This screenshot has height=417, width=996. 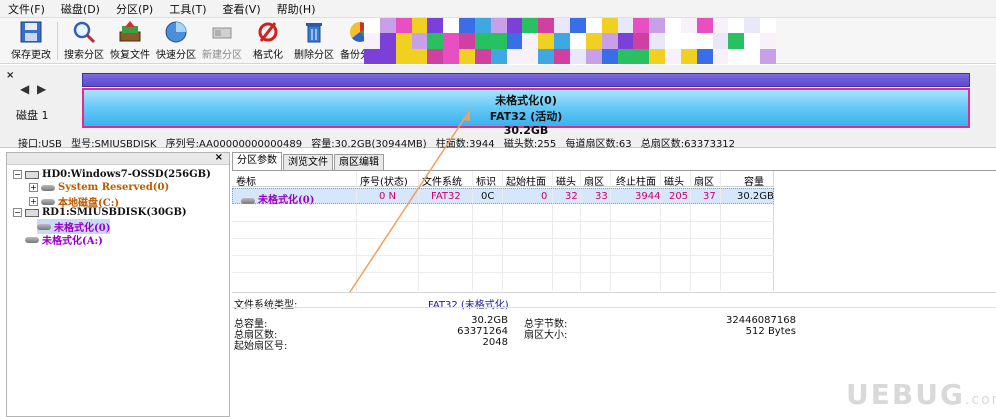 What do you see at coordinates (905, 394) in the screenshot?
I see `watermark-text: UEBUG` at bounding box center [905, 394].